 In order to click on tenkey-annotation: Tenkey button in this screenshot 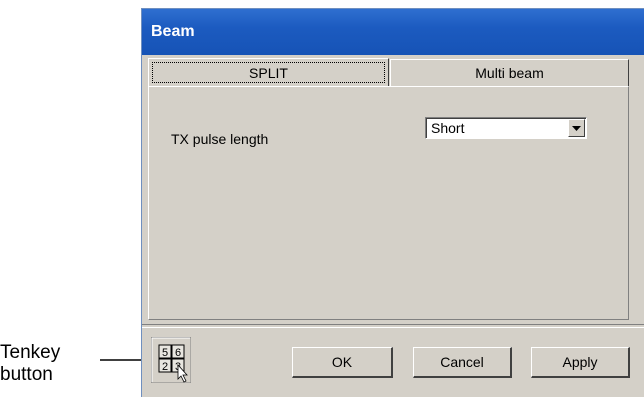, I will do `click(30, 364)`.